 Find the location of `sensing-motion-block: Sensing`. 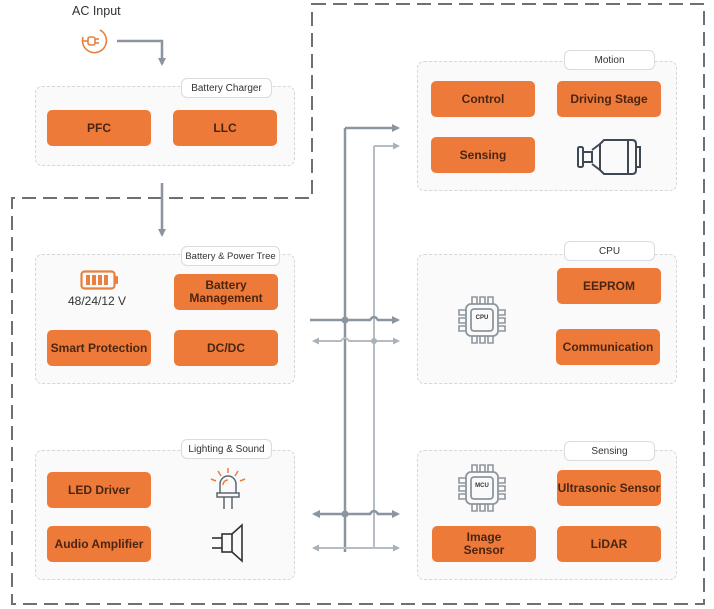

sensing-motion-block: Sensing is located at coordinates (483, 155).